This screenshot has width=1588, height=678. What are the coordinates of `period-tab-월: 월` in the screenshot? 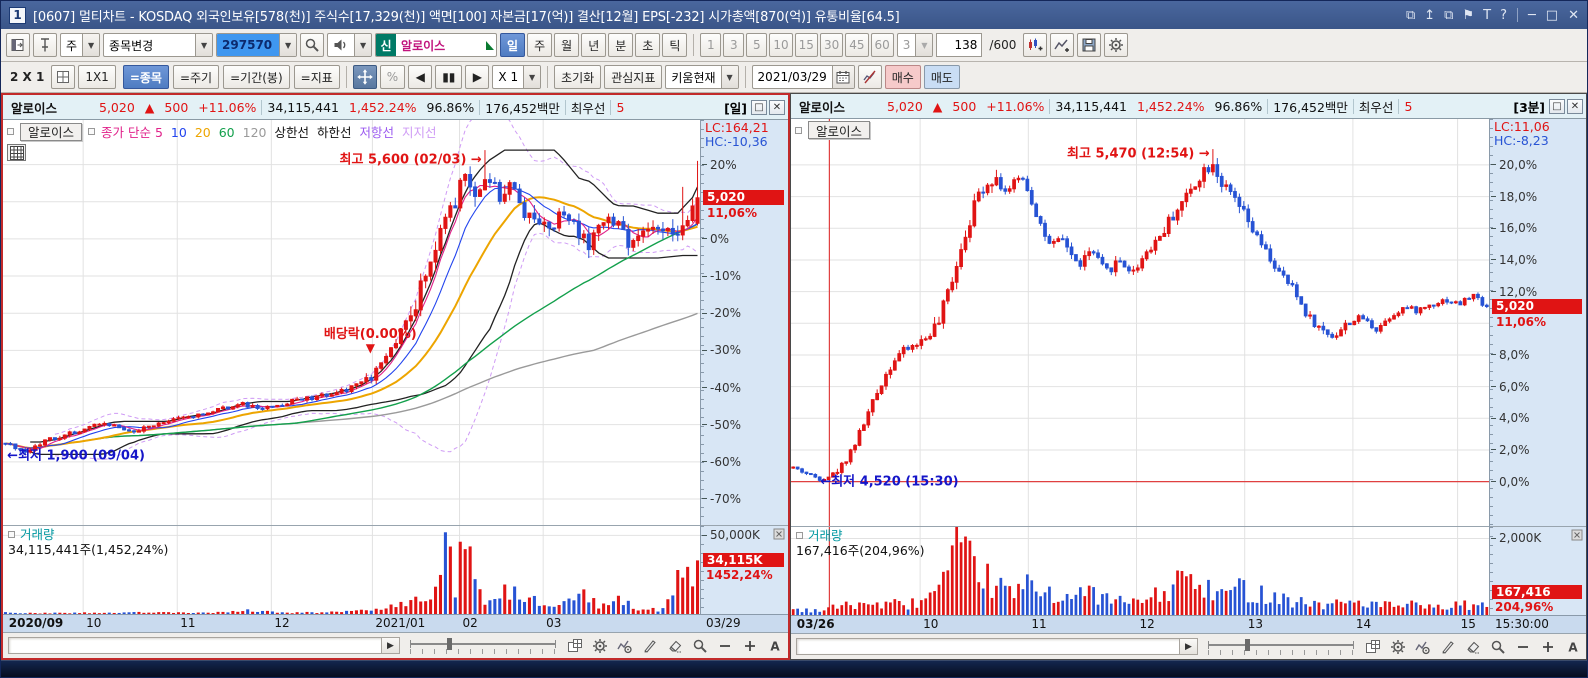 It's located at (567, 45).